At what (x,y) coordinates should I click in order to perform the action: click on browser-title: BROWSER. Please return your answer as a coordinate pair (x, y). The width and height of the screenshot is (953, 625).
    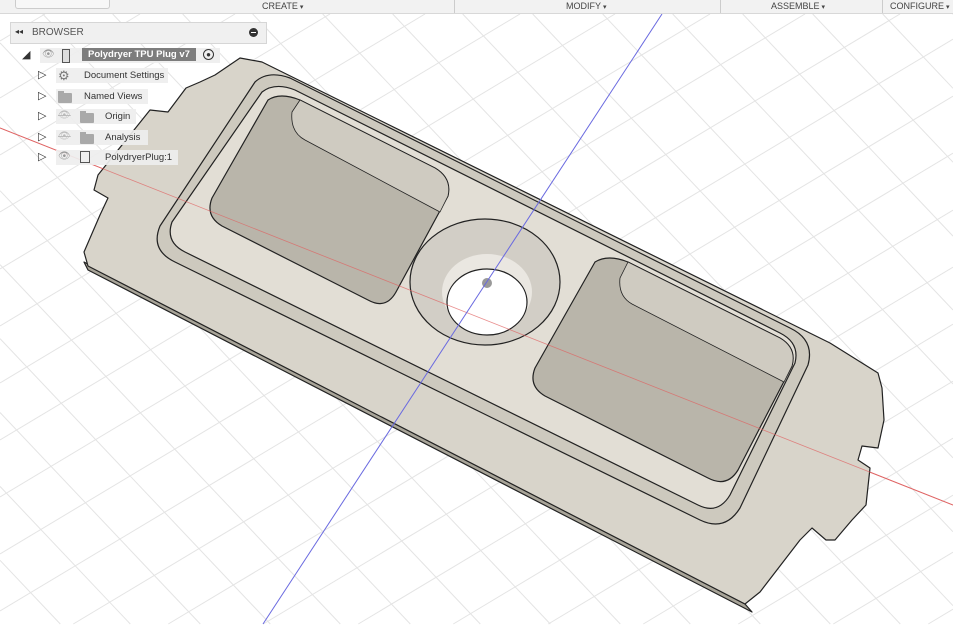
    Looking at the image, I should click on (58, 32).